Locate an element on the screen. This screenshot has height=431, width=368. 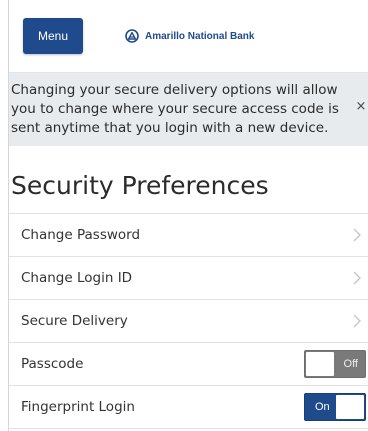
menu-button-label: Menu is located at coordinates (53, 36).